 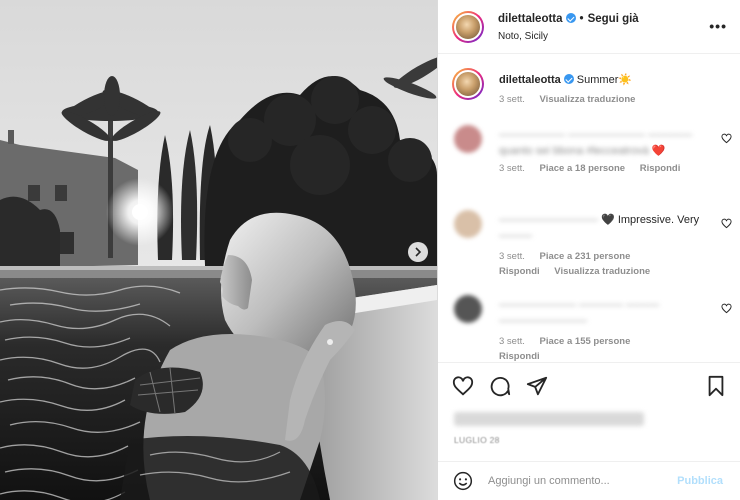 I want to click on post-location: Noto, Sicily, so click(x=523, y=36).